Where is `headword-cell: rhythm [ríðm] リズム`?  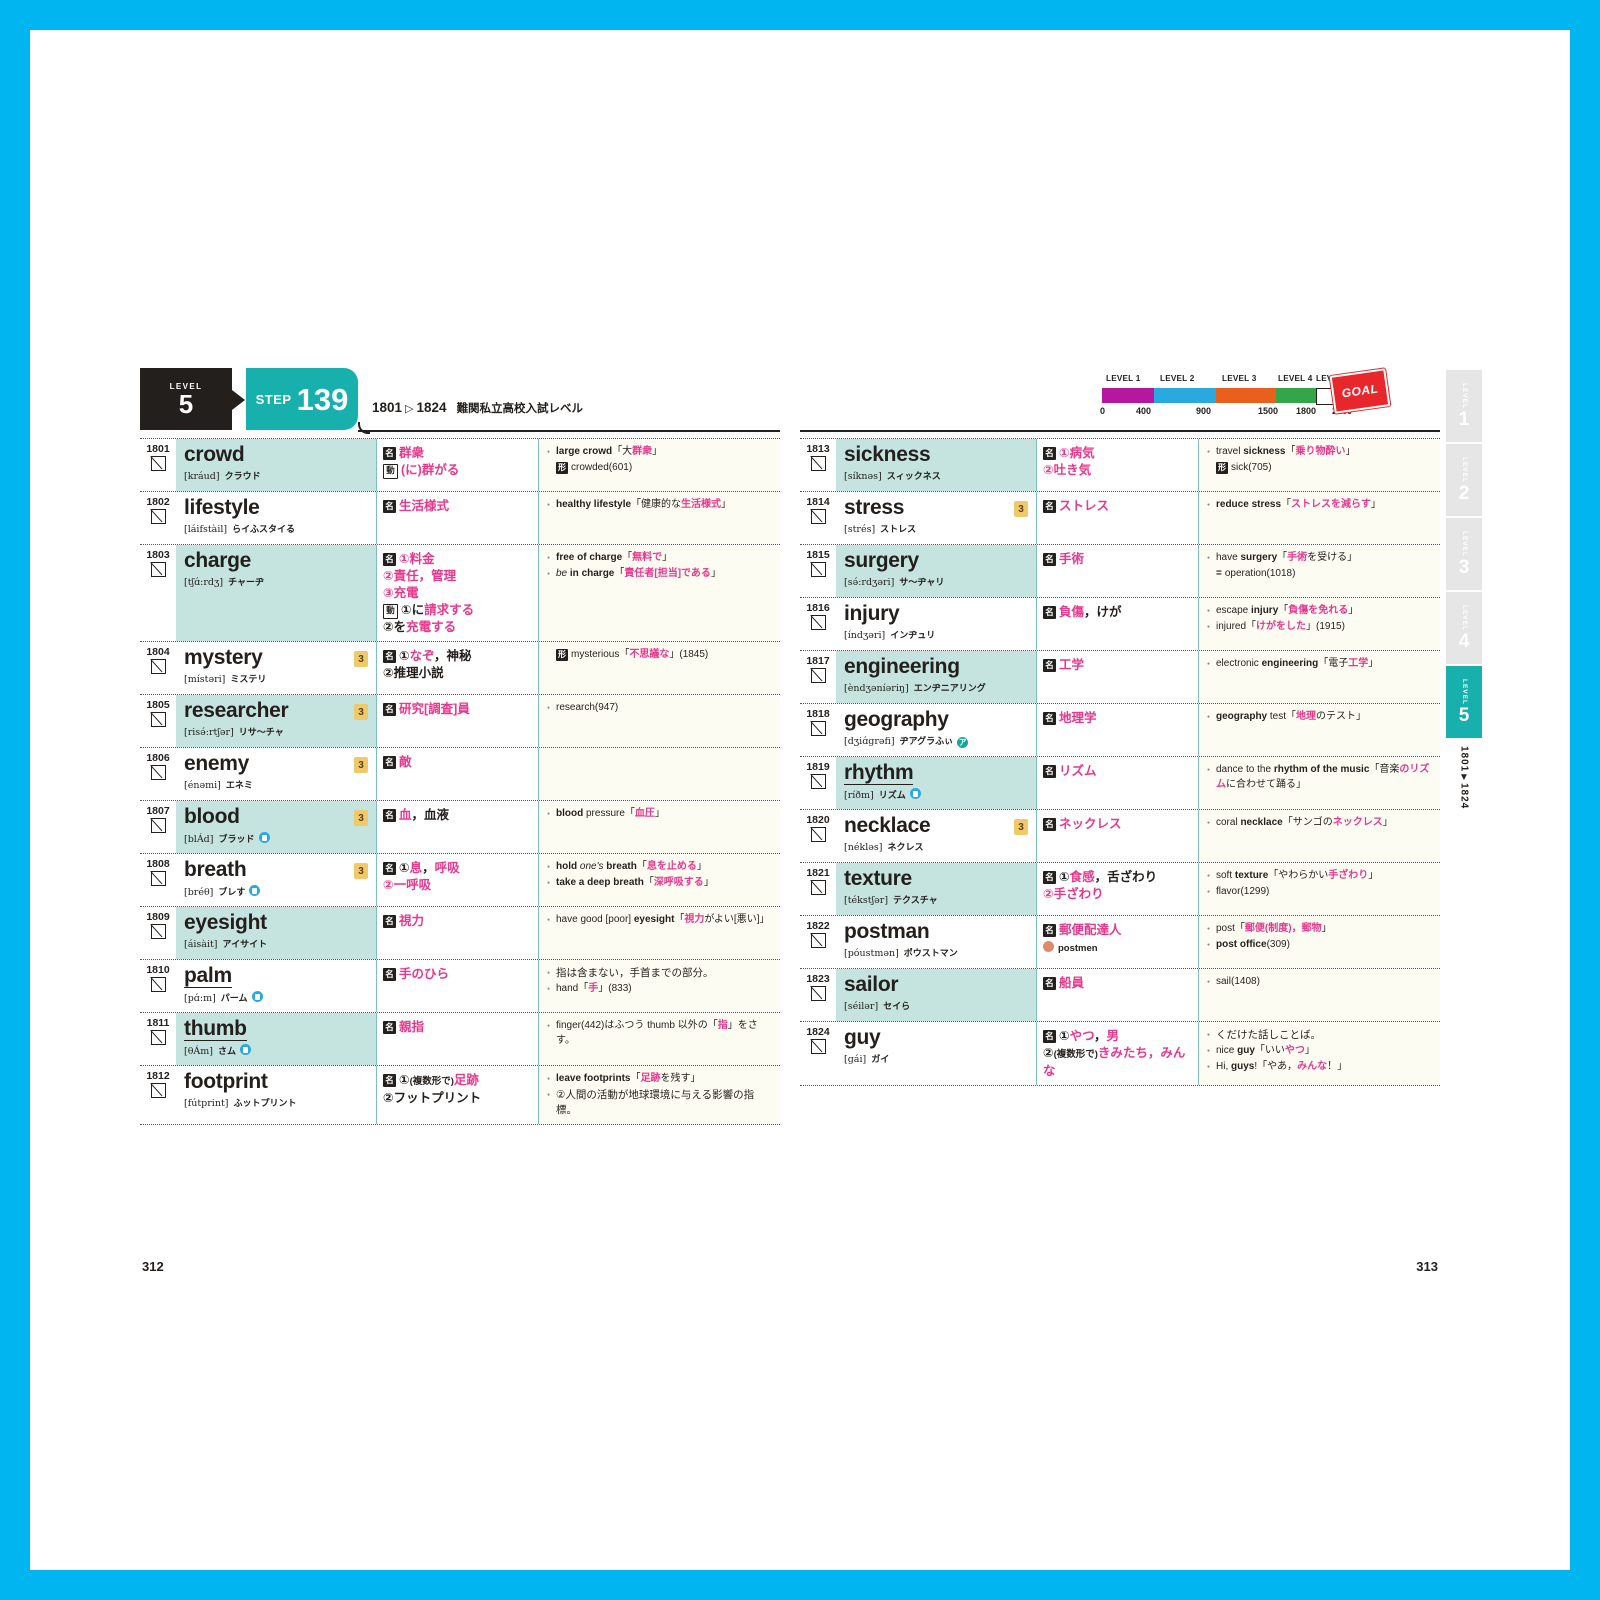
headword-cell: rhythm [ríðm] リズム is located at coordinates (936, 783).